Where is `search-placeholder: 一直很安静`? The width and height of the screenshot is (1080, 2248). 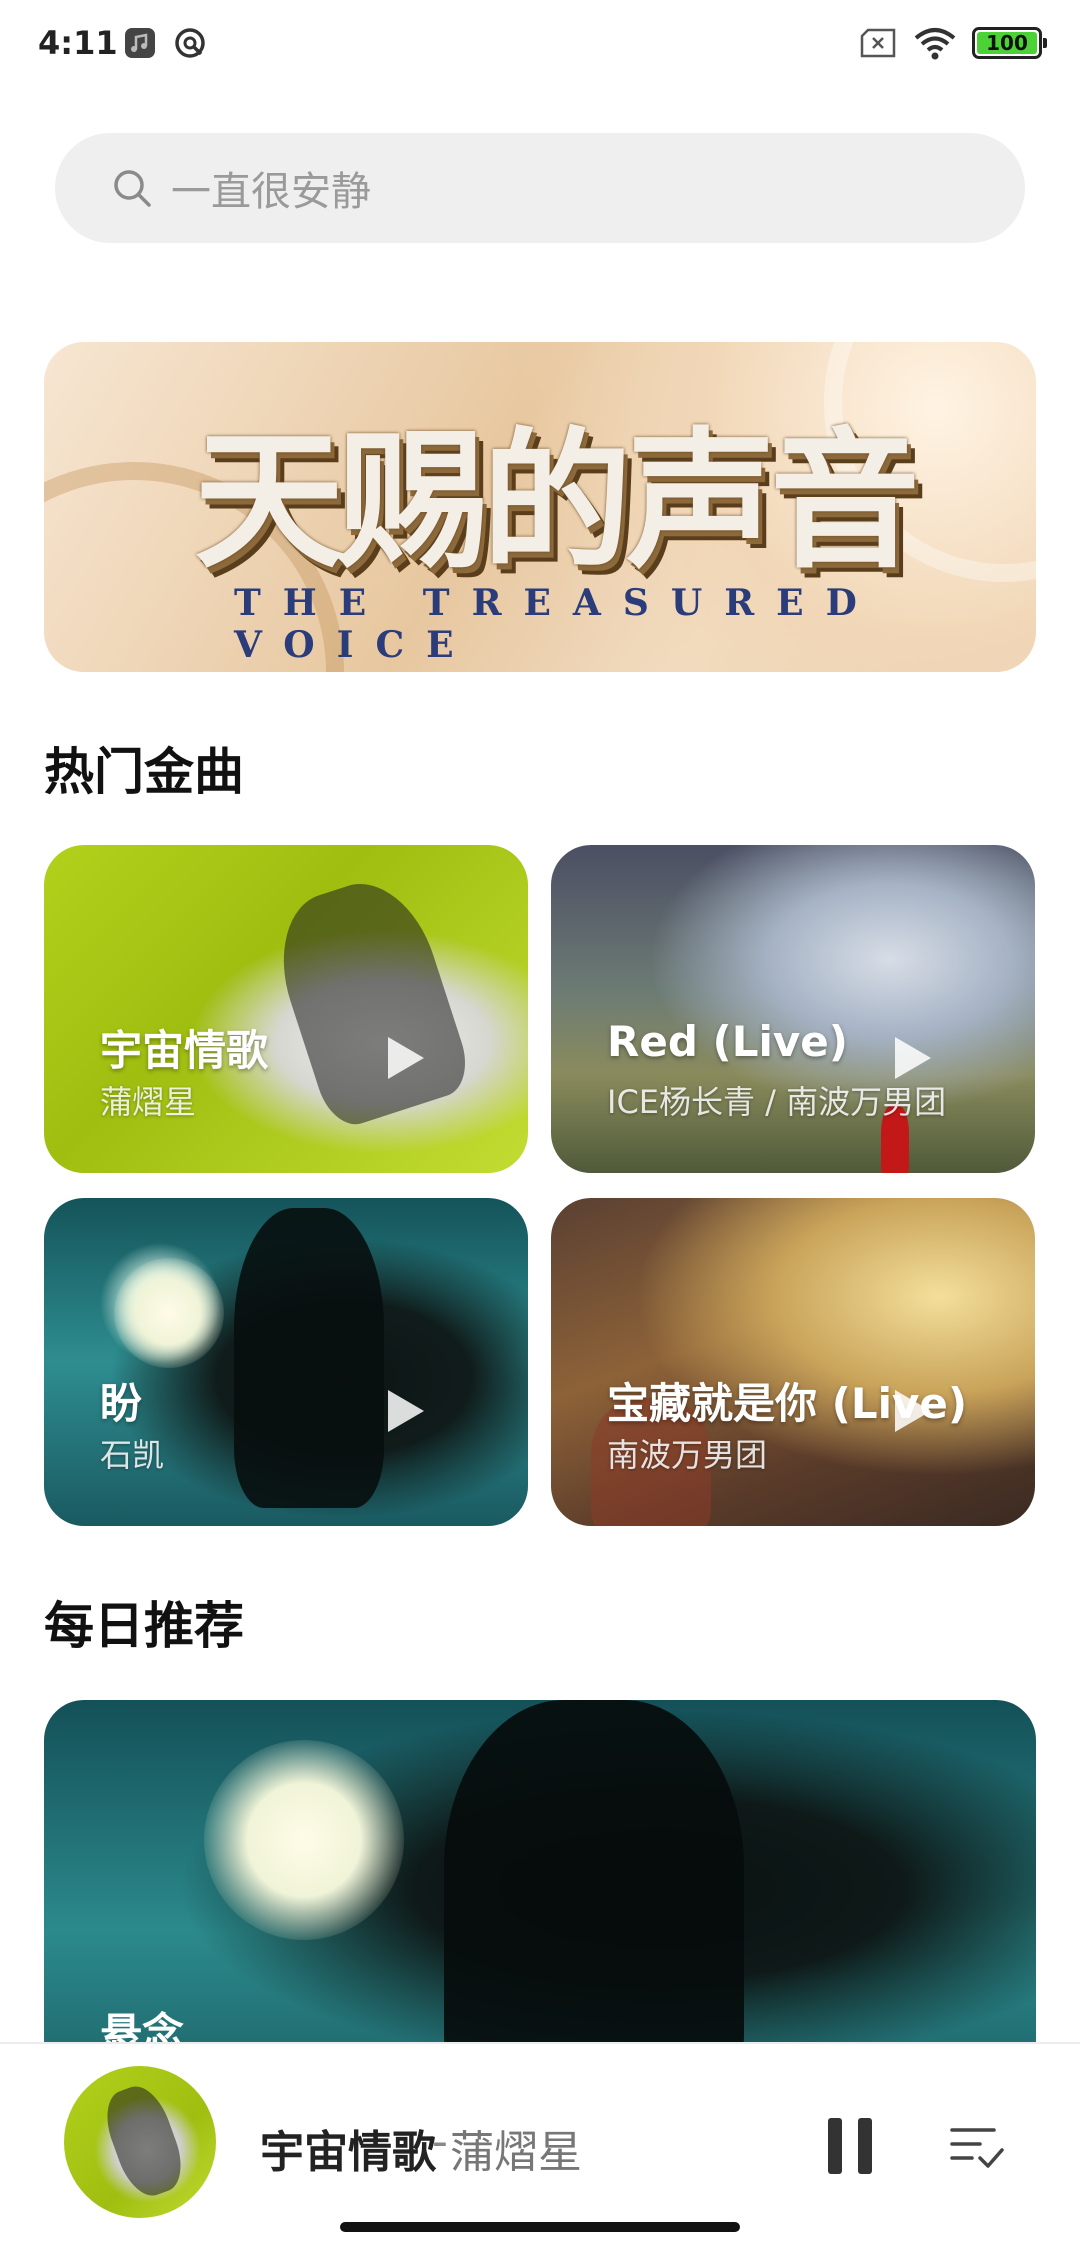
search-placeholder: 一直很安静 is located at coordinates (271, 192).